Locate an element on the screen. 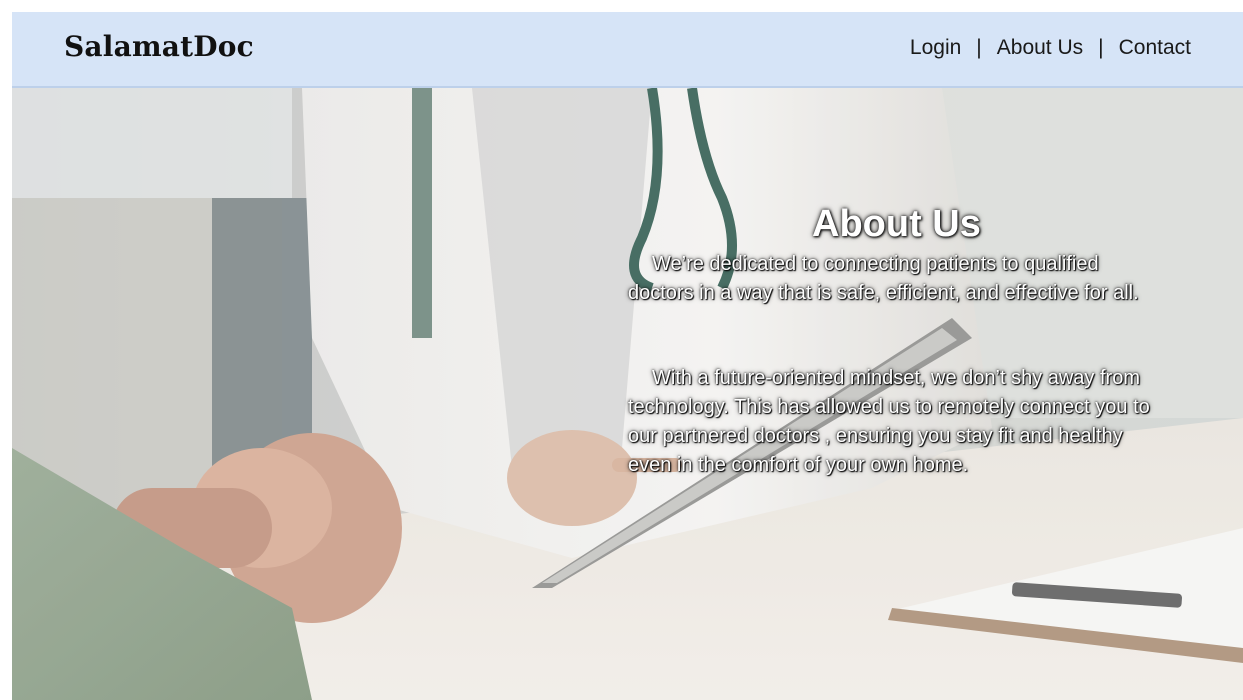 Image resolution: width=1243 pixels, height=700 pixels. nav-contact-link: Contact is located at coordinates (1155, 48).